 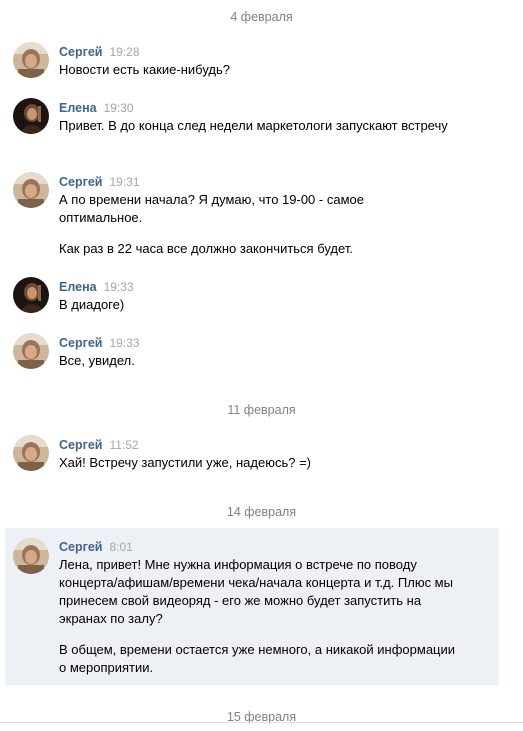 What do you see at coordinates (124, 52) in the screenshot?
I see `message-time: 19:28` at bounding box center [124, 52].